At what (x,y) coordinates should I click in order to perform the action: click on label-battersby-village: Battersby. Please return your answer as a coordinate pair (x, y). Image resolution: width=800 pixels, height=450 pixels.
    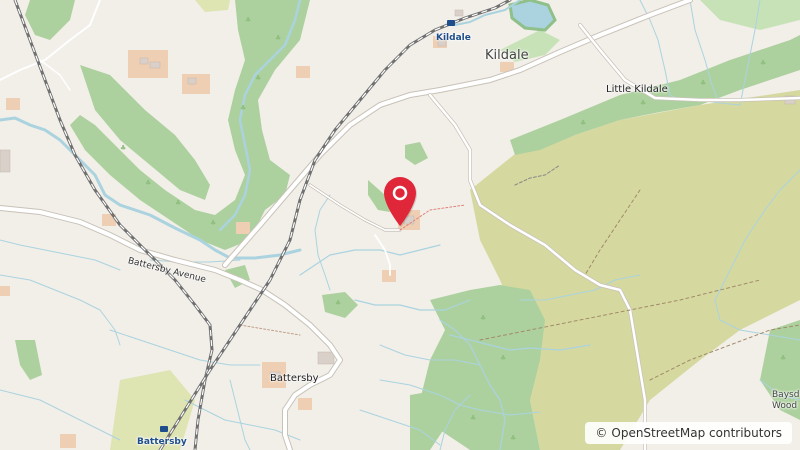
    Looking at the image, I should click on (294, 378).